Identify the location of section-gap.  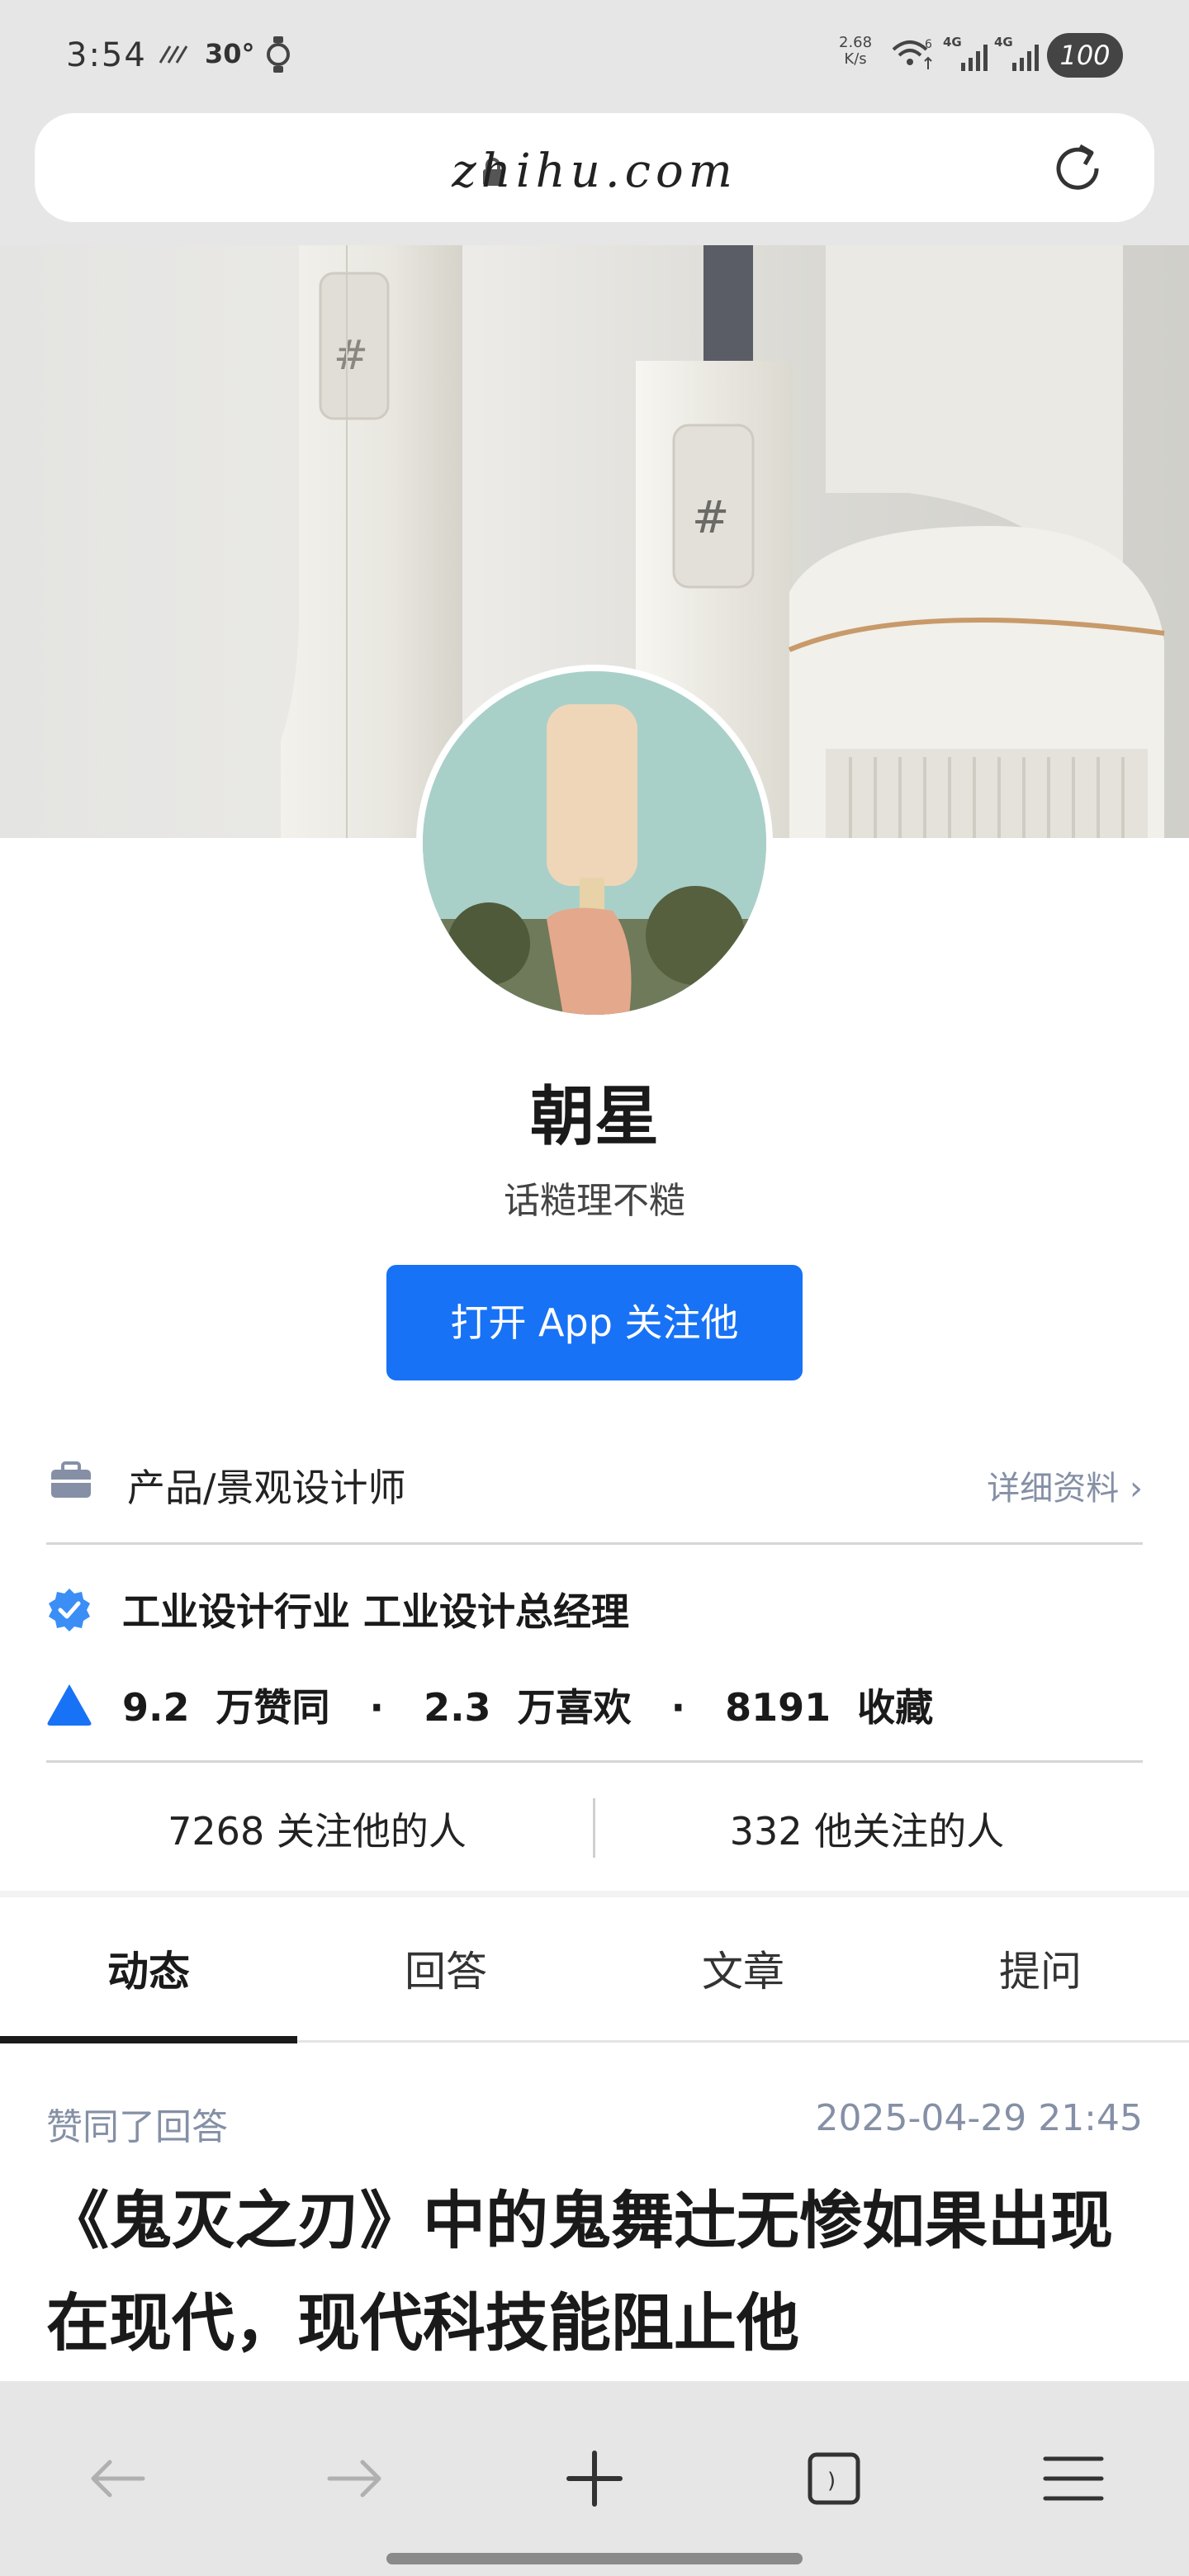
(594, 1894).